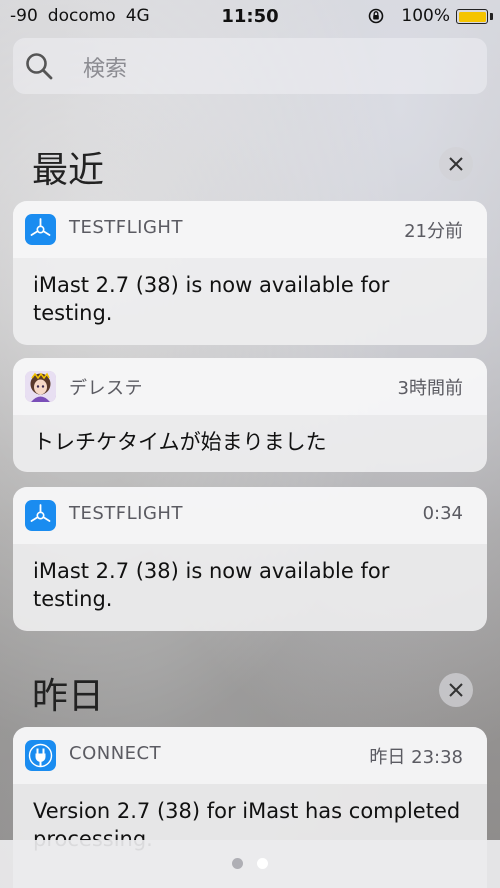  Describe the element at coordinates (250, 515) in the screenshot. I see `notification-header: TESTFLIGHT 0:34` at that location.